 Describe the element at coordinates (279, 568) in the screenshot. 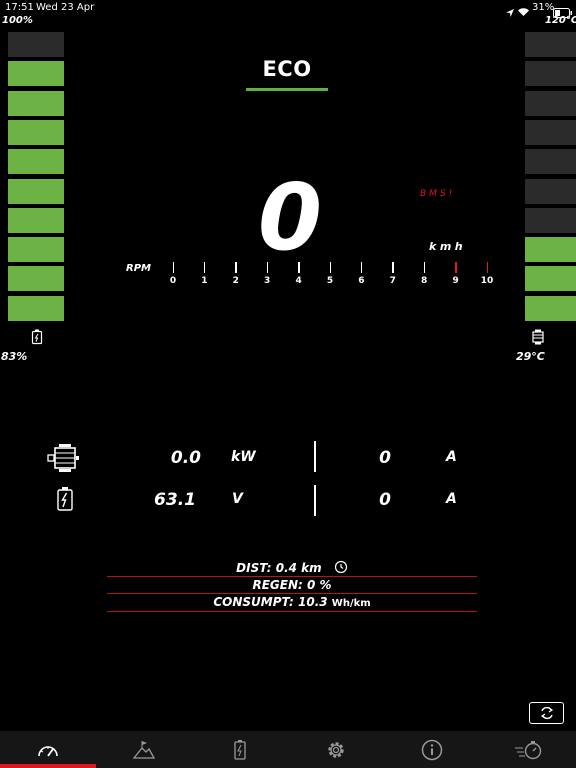

I see `trip-distance-text: DIST: 0.4 km` at that location.